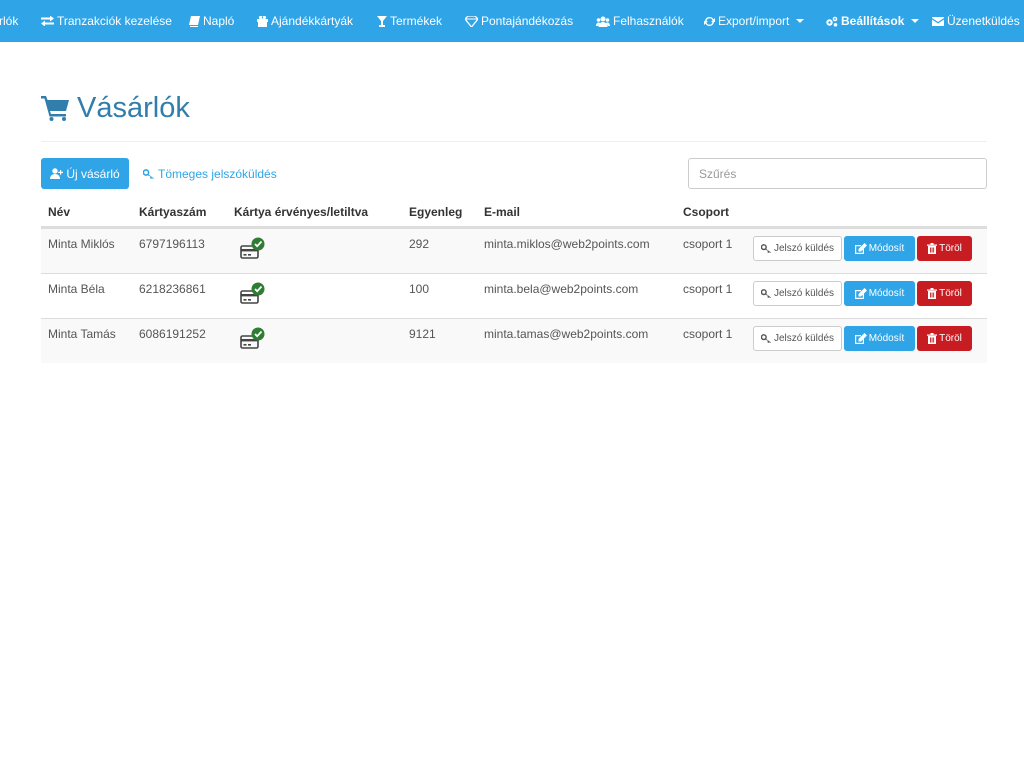 This screenshot has height=768, width=1024. Describe the element at coordinates (262, 21) in the screenshot. I see `gift-icon` at that location.